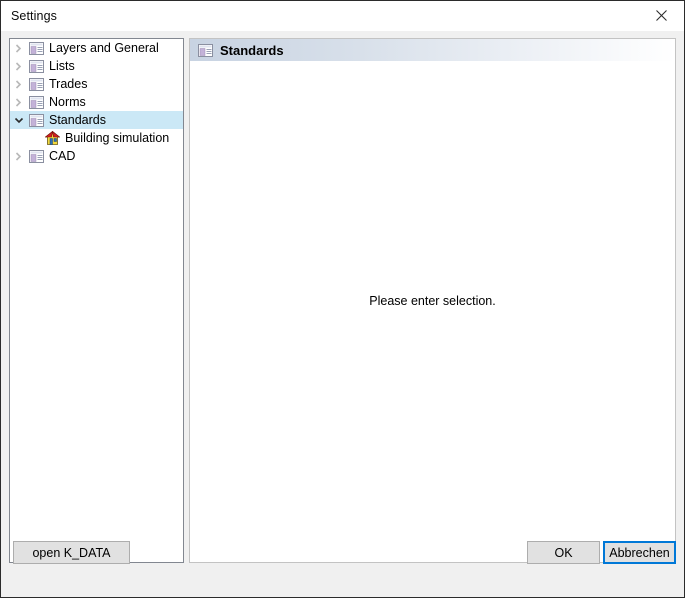 The image size is (685, 598). Describe the element at coordinates (68, 84) in the screenshot. I see `tree-item-label: Trades` at that location.